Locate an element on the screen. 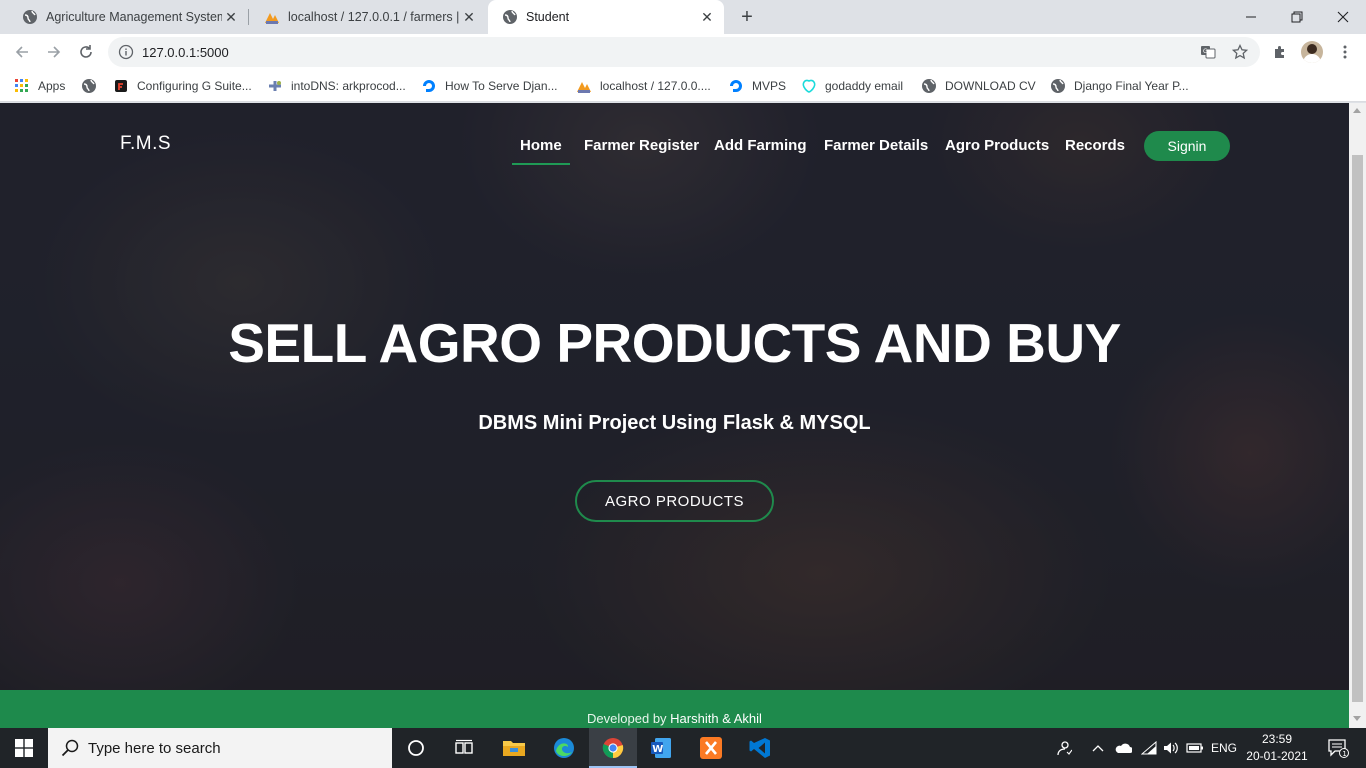 The image size is (1366, 768). minimize-icon is located at coordinates (1251, 17).